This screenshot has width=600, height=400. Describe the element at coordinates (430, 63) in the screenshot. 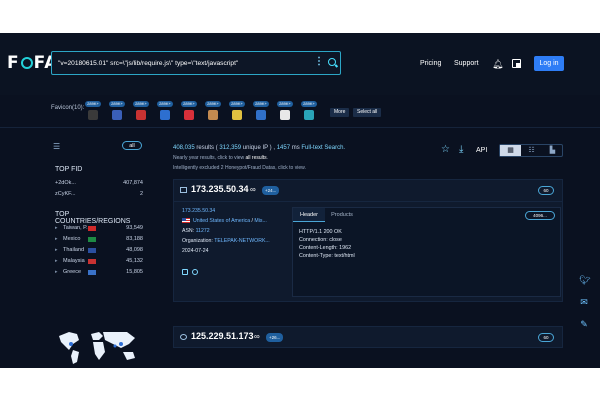

I see `nav-pricing: Pricing` at that location.